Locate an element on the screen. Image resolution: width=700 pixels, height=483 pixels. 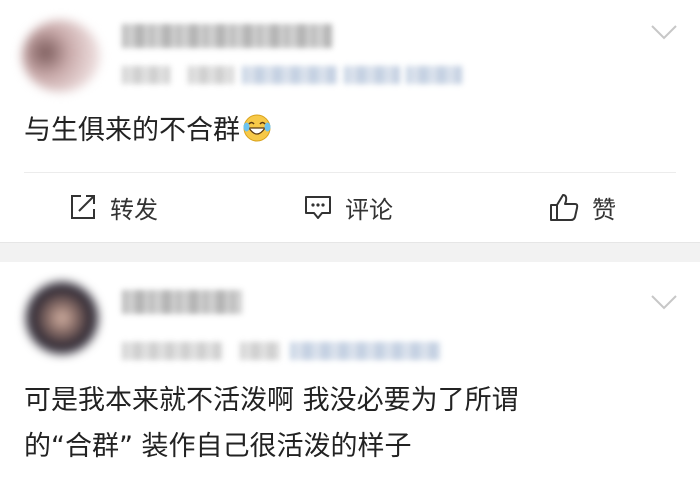
comment-label: 评论 is located at coordinates (369, 209).